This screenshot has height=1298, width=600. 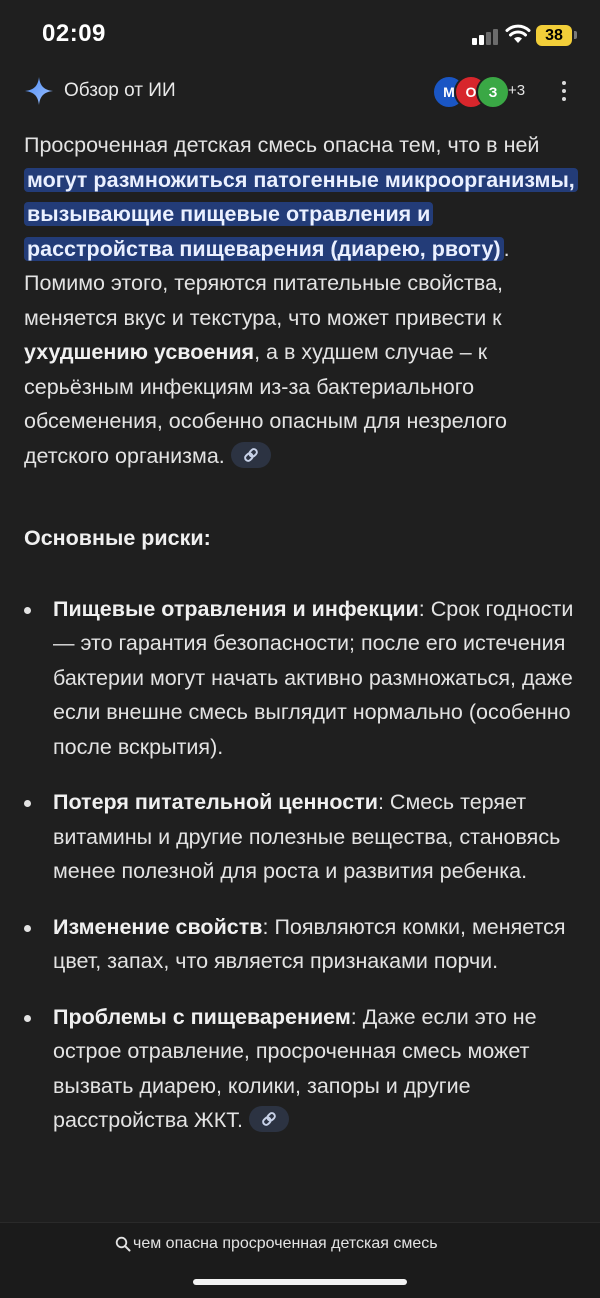 What do you see at coordinates (158, 926) in the screenshot?
I see `list-item-title: Изменение свойств` at bounding box center [158, 926].